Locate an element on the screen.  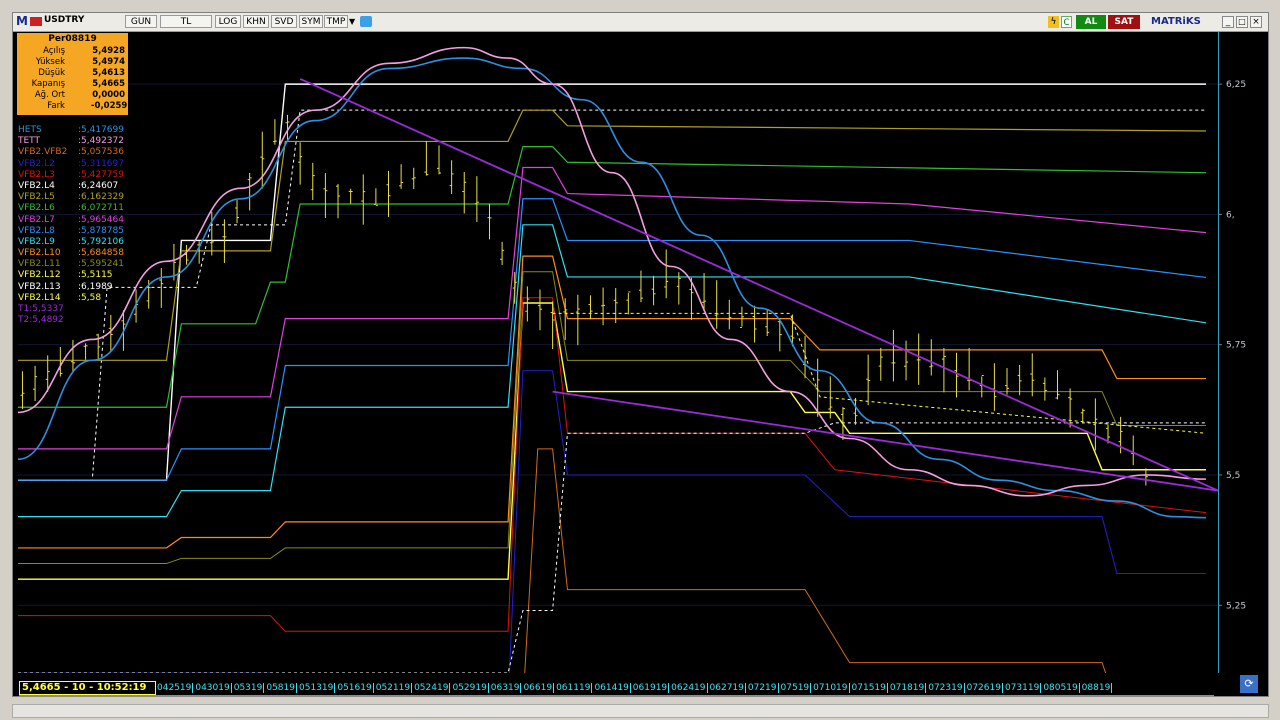
legend-value: :5,5115 is located at coordinates (95, 275).